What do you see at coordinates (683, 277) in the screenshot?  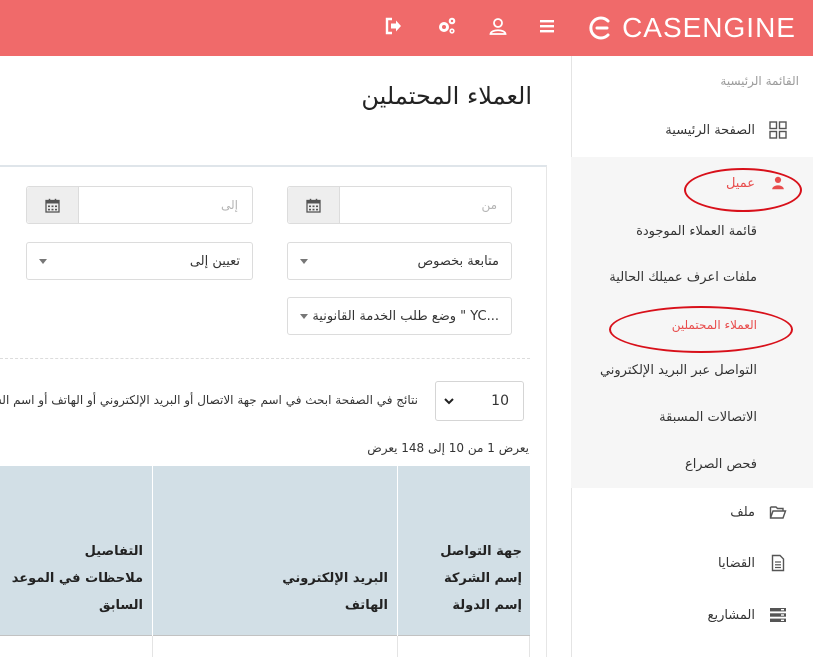 I see `sidebar-subitem-kyc-files: ملفات اعرف عميلك الحالية` at bounding box center [683, 277].